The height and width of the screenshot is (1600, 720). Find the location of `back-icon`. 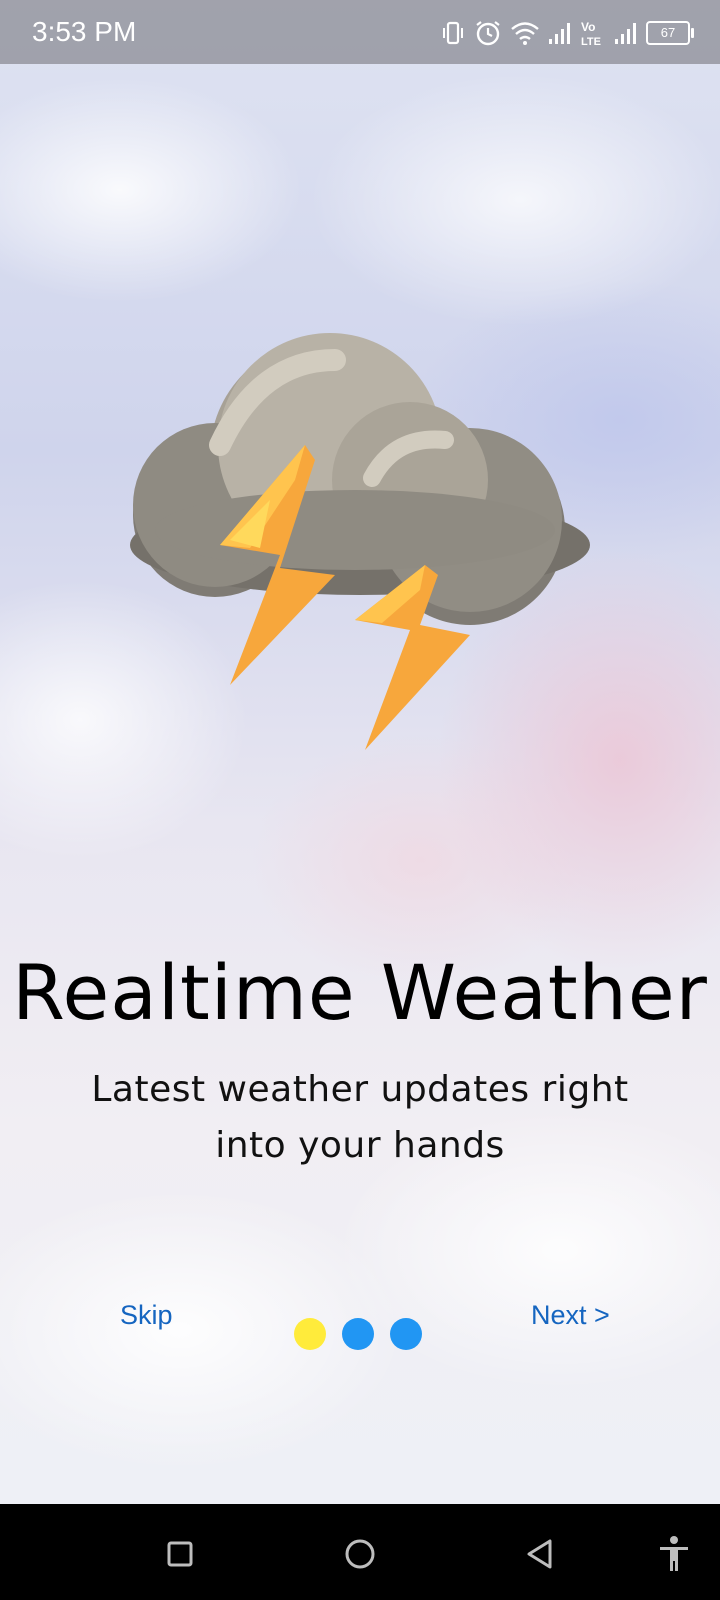

back-icon is located at coordinates (540, 1554).